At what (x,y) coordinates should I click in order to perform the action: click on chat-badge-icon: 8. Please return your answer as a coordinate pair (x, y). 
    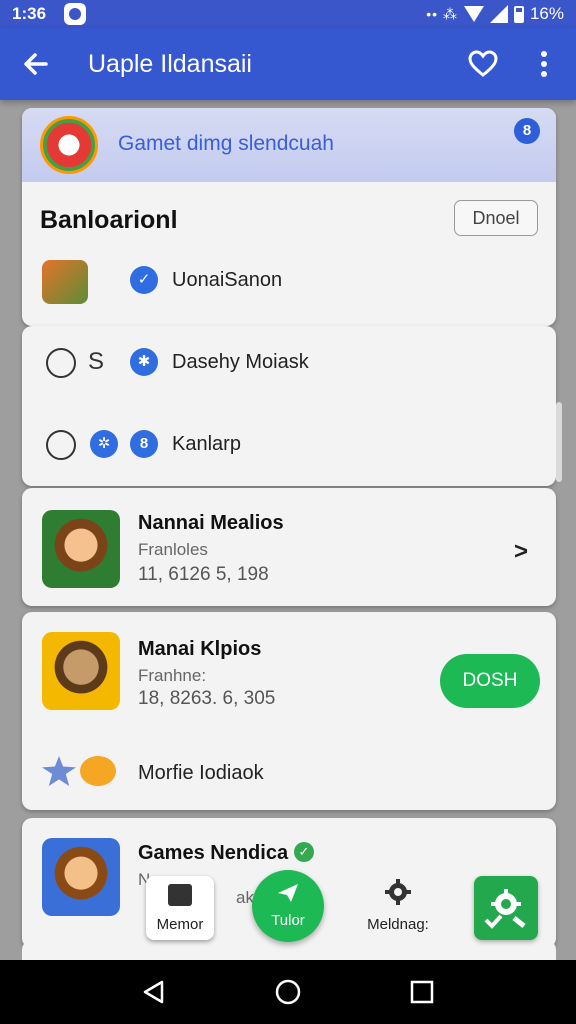
    Looking at the image, I should click on (527, 131).